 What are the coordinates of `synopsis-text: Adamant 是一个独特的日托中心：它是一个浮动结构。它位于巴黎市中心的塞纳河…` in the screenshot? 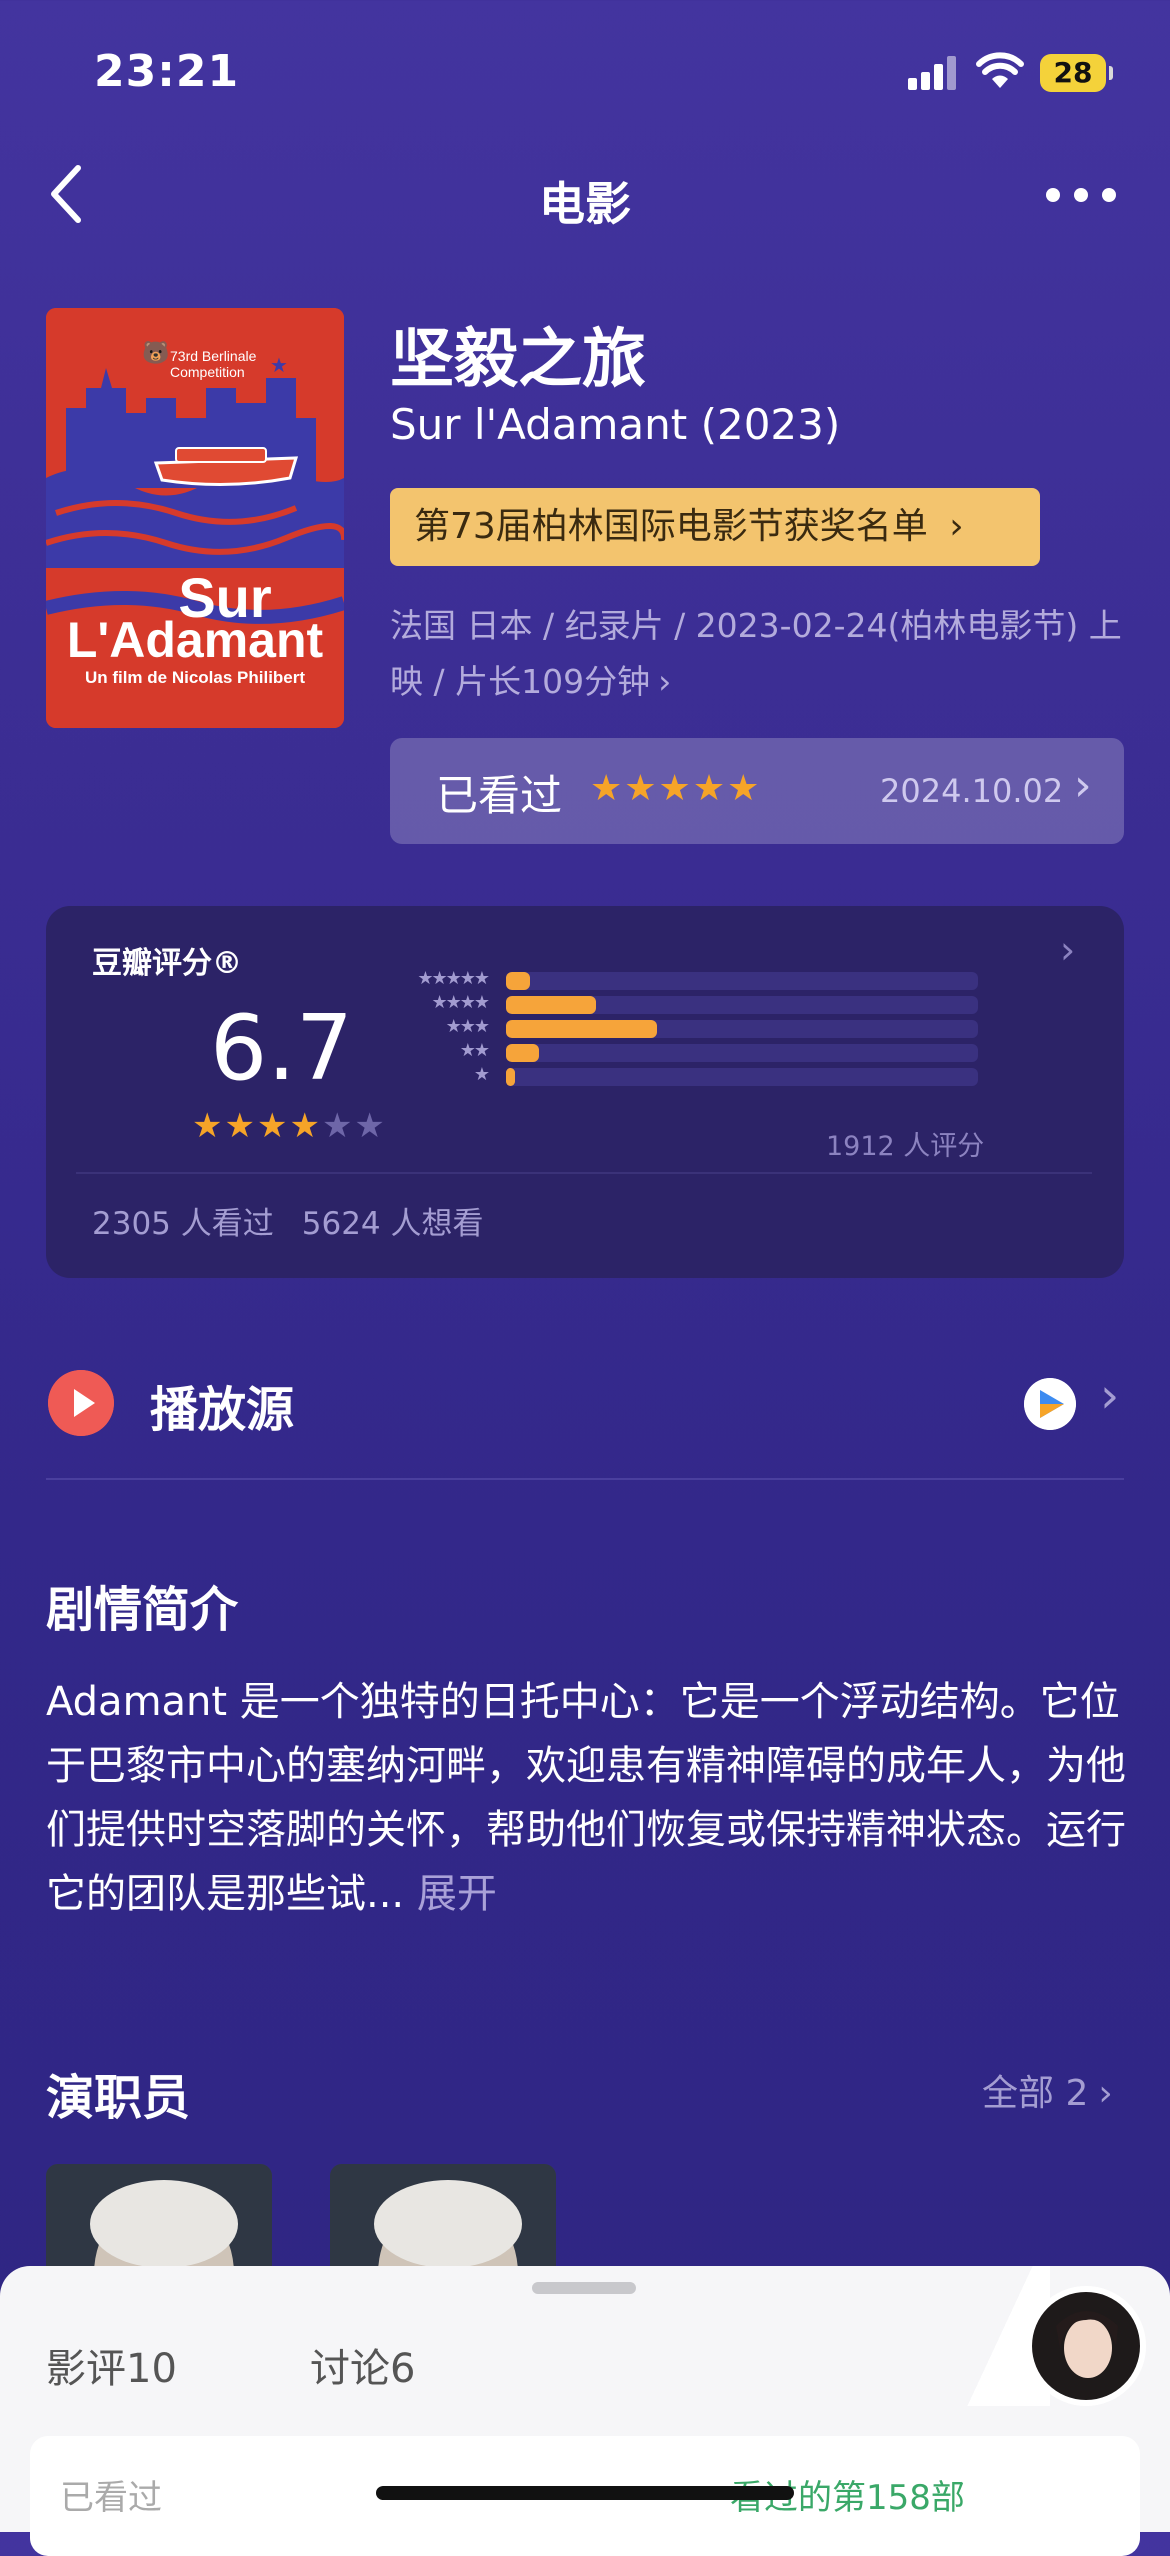 It's located at (586, 1798).